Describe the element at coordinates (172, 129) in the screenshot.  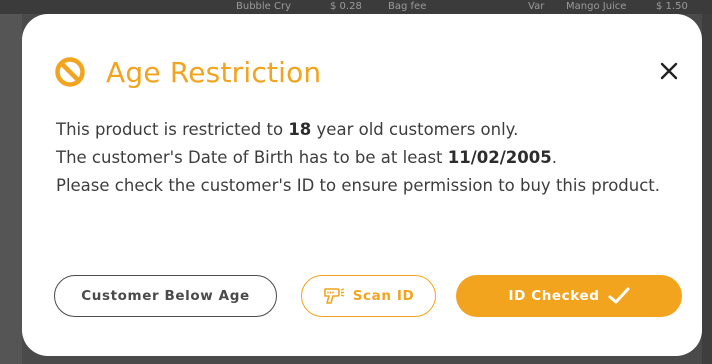
I see `message-text: This product is restricted to` at that location.